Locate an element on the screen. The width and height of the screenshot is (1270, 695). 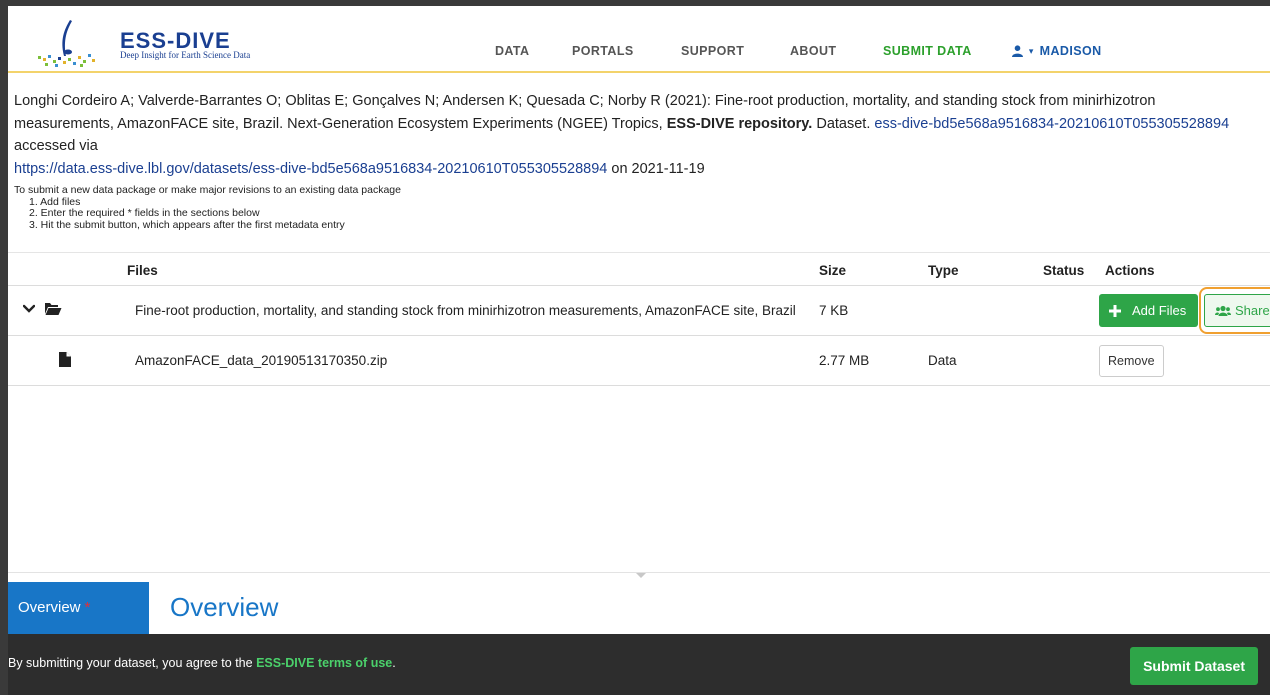
overview-title: Overview is located at coordinates (224, 607).